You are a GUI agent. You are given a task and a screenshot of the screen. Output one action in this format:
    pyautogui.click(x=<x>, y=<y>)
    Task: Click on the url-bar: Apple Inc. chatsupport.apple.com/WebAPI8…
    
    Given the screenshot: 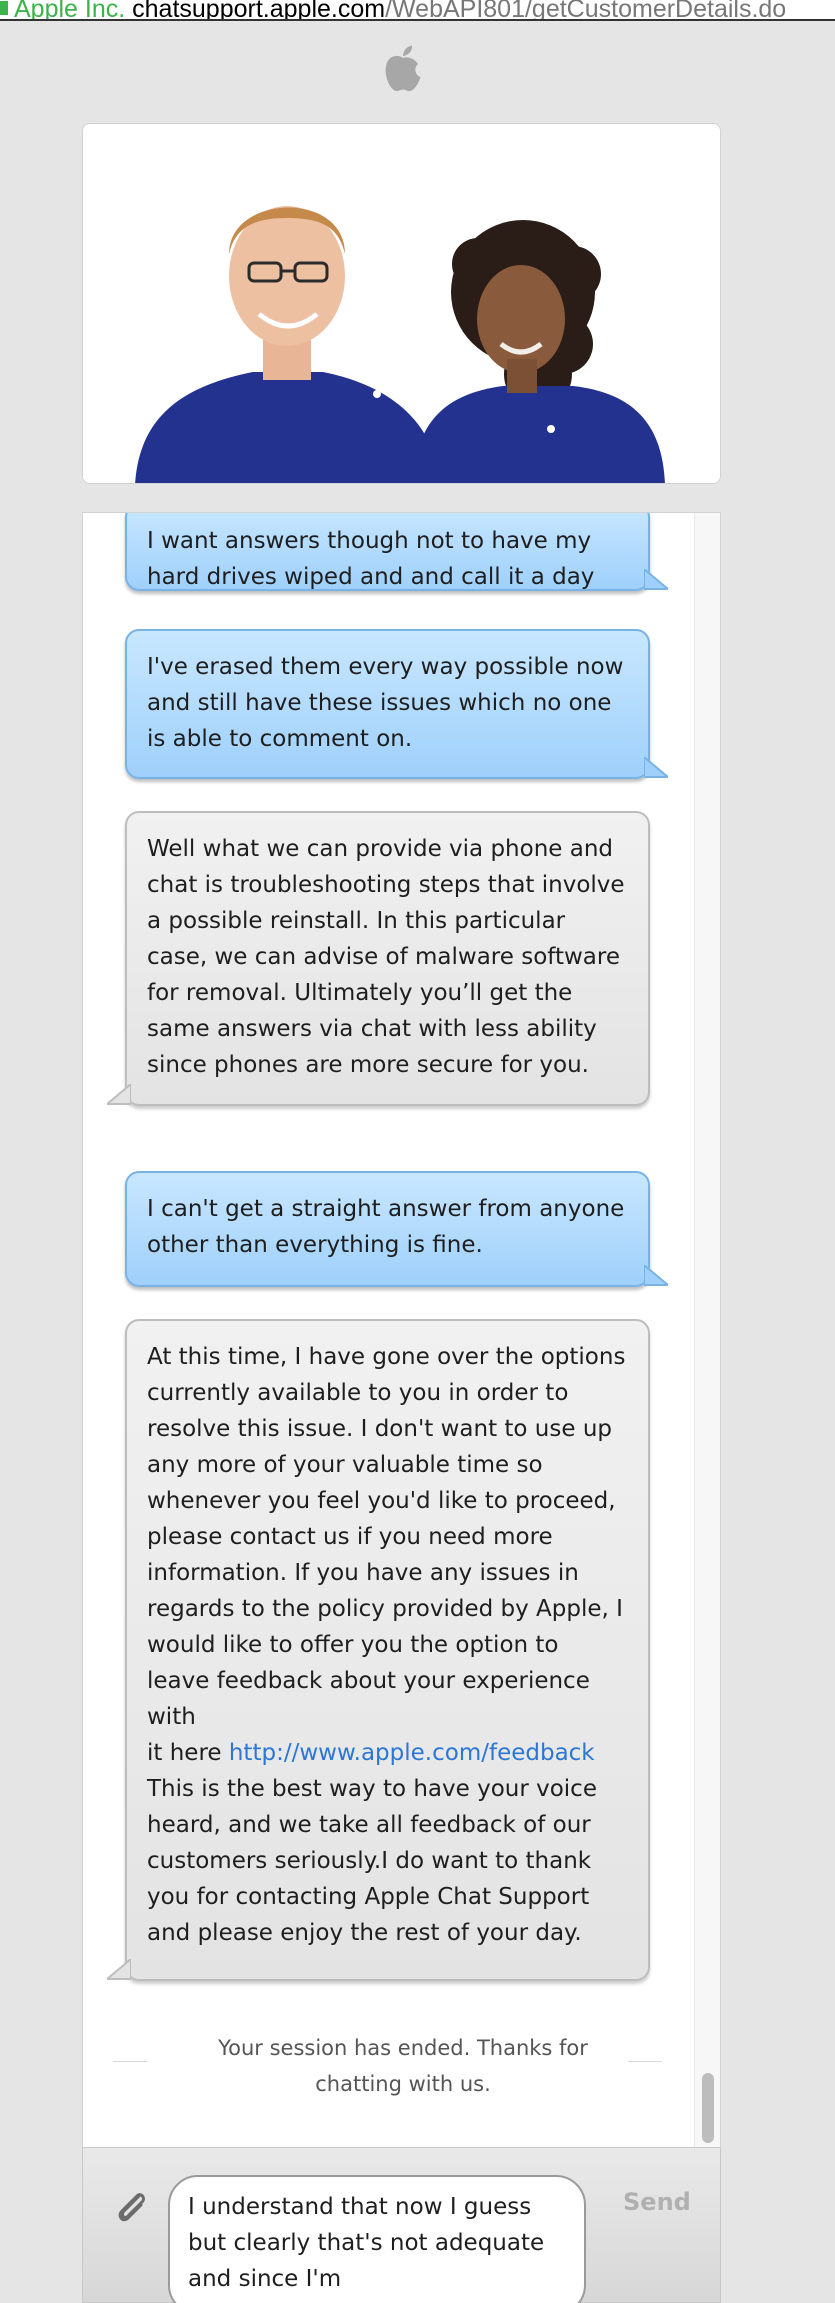 What is the action you would take?
    pyautogui.click(x=417, y=10)
    